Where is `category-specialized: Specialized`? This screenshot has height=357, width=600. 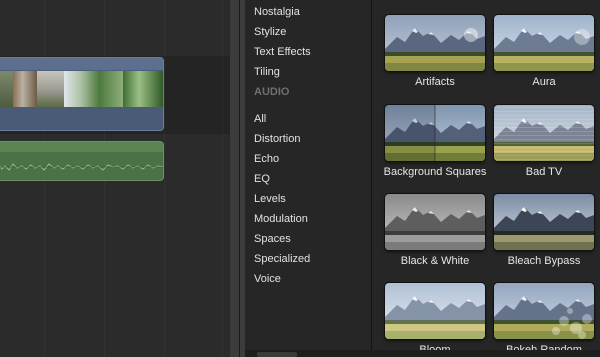 category-specialized: Specialized is located at coordinates (282, 259).